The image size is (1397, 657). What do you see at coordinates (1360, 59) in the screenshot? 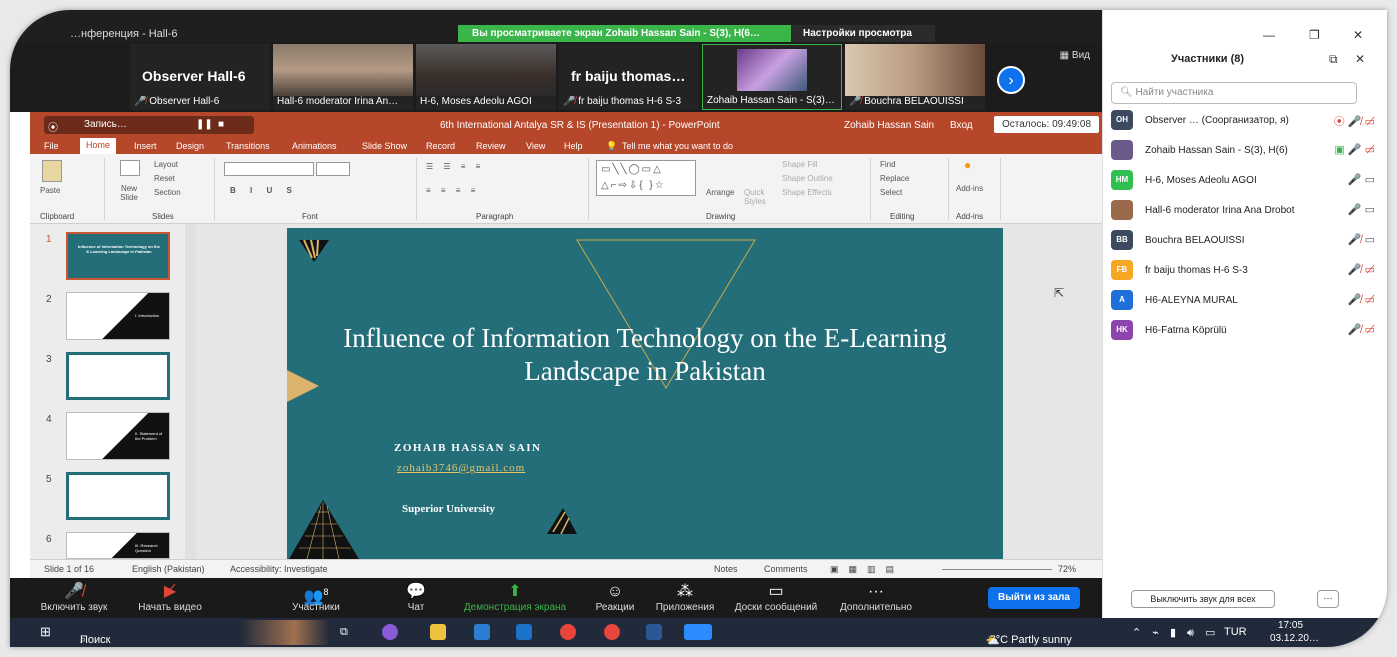
I see `close-panel-icon: ✕` at bounding box center [1360, 59].